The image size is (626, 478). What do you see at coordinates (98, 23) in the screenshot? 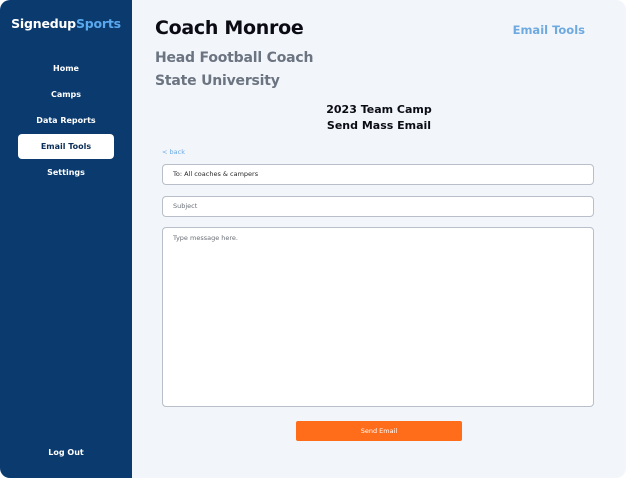
I see `brand-logo-part2: Sports` at bounding box center [98, 23].